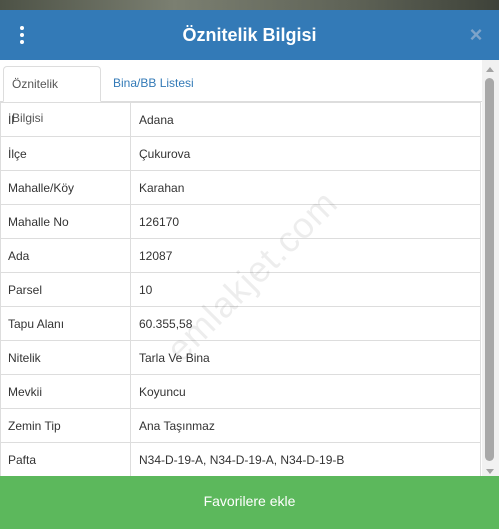  I want to click on table-row: Zemin Tip Ana Taşınmaz, so click(240, 425).